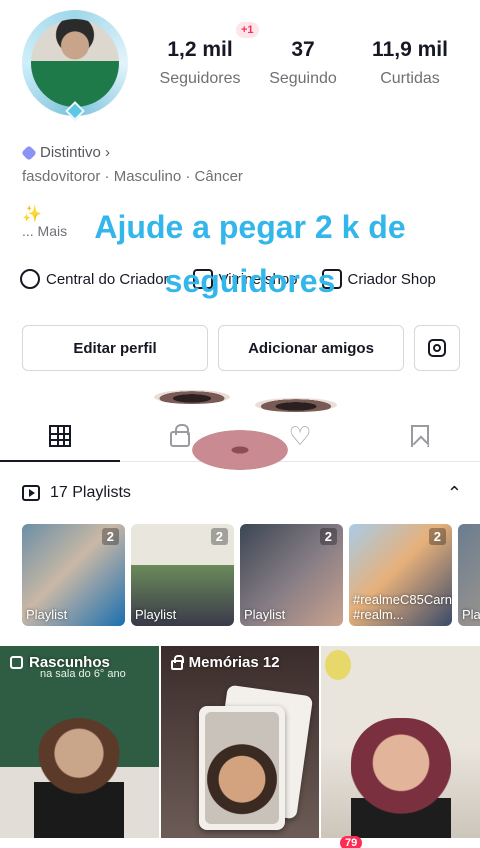 This screenshot has width=480, height=848. Describe the element at coordinates (303, 78) in the screenshot. I see `stat-label: Seguindo` at that location.